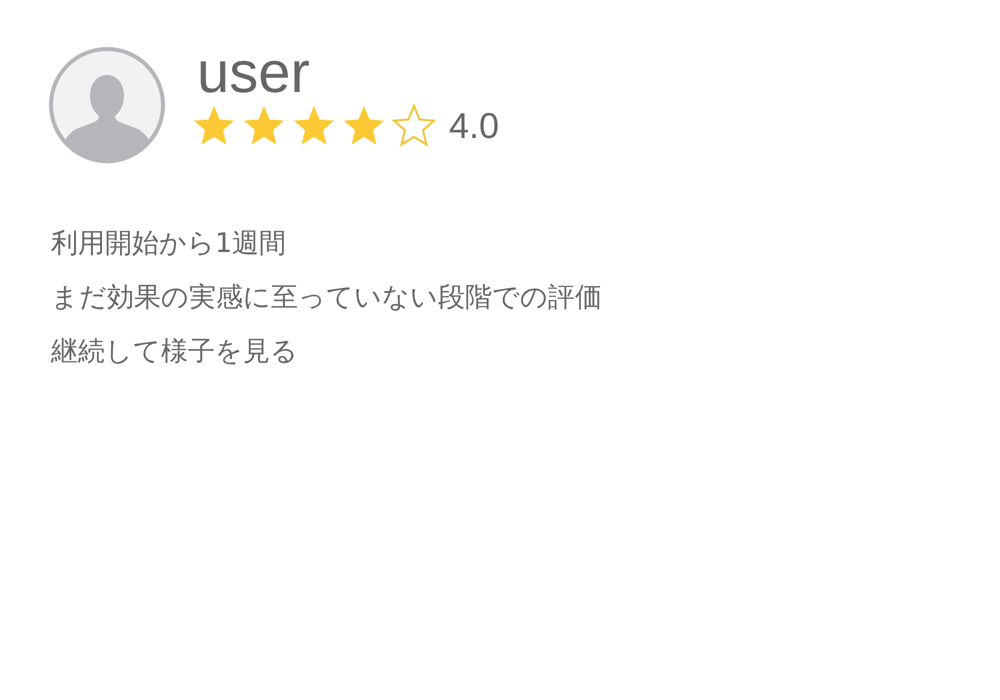 This screenshot has height=700, width=1000. What do you see at coordinates (414, 126) in the screenshot?
I see `empty-star-icon` at bounding box center [414, 126].